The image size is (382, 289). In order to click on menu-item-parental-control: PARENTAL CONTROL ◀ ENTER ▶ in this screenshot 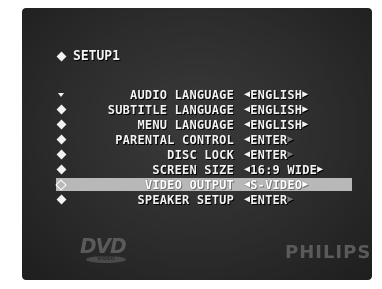, I will do `click(204, 139)`.